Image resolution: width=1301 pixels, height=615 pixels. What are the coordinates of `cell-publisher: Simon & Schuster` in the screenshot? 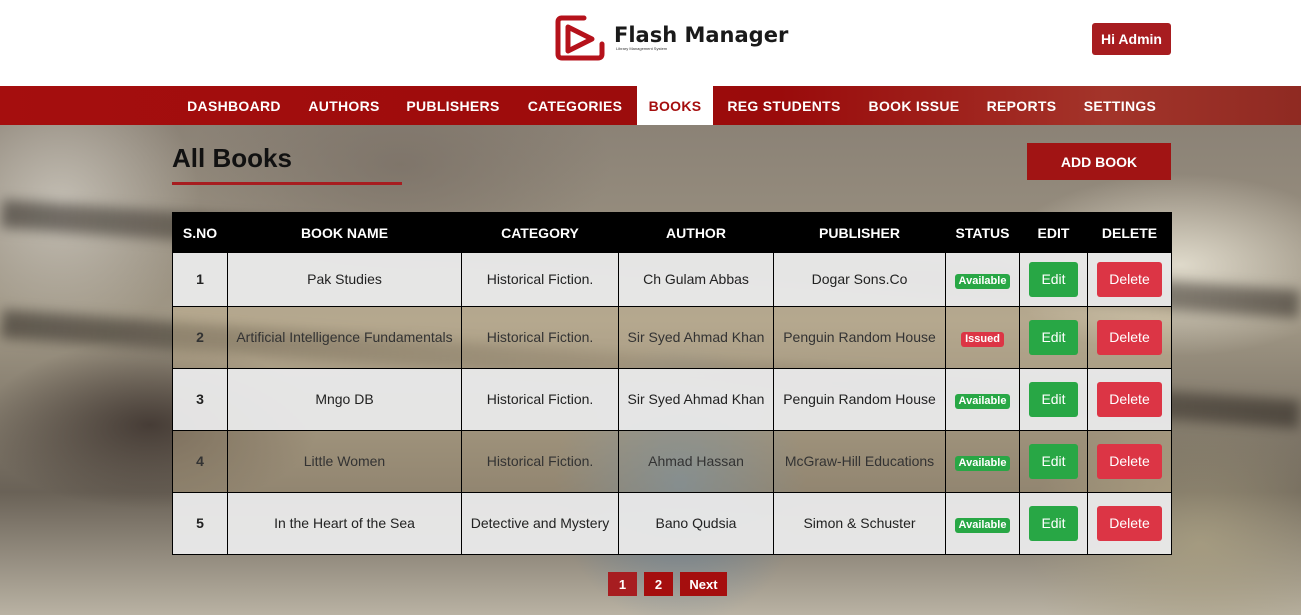 It's located at (859, 523).